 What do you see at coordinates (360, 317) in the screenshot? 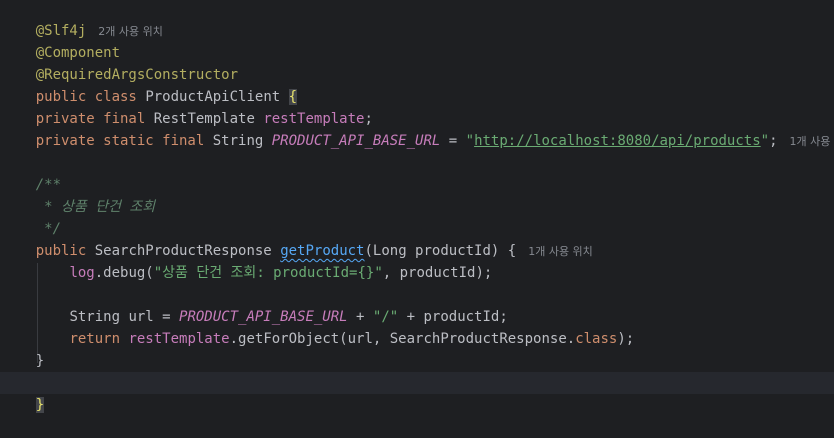
I see `plus-op: +` at bounding box center [360, 317].